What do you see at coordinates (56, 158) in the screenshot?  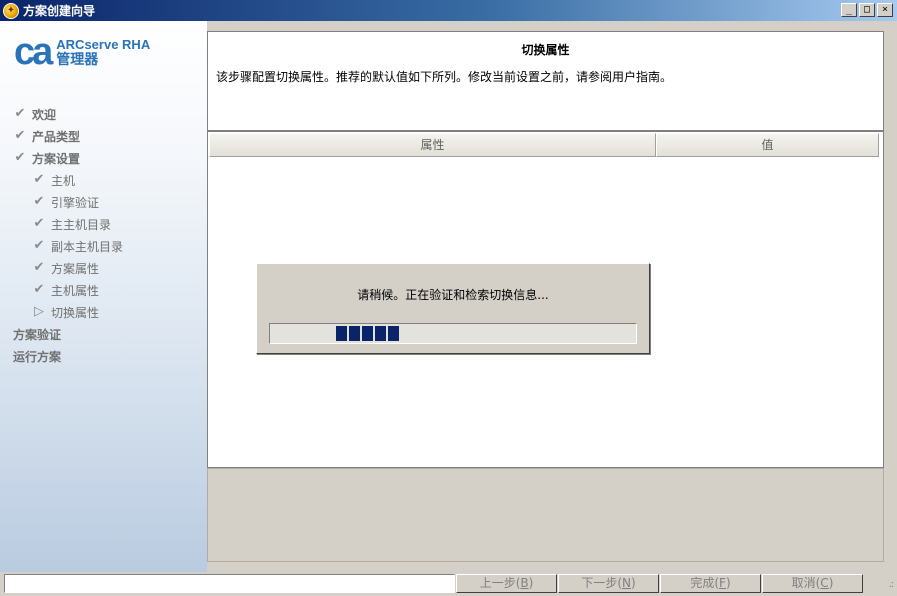 I see `nav-item-label: 方案设置` at bounding box center [56, 158].